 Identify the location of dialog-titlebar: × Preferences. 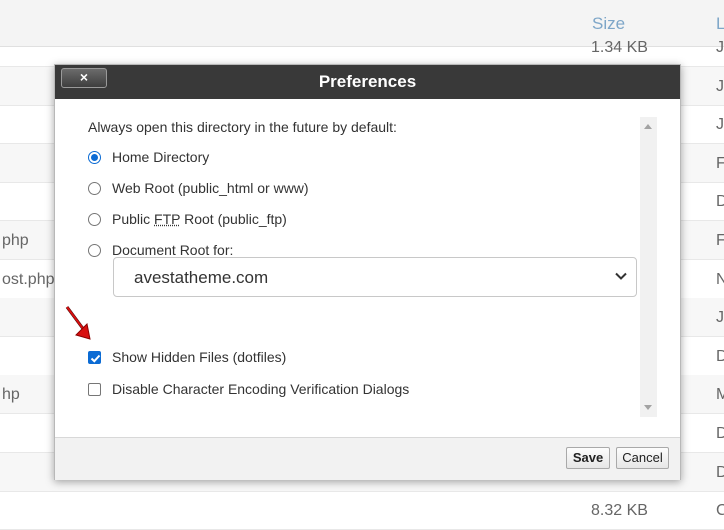
(367, 82).